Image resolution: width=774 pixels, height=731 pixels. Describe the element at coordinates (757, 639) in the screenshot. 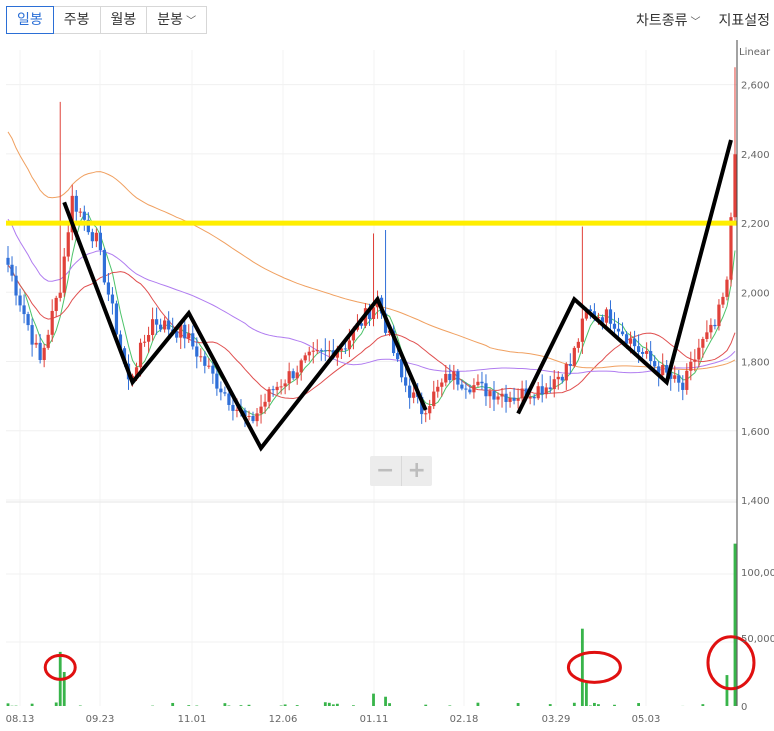

I see `volume-tick: 50,000` at that location.